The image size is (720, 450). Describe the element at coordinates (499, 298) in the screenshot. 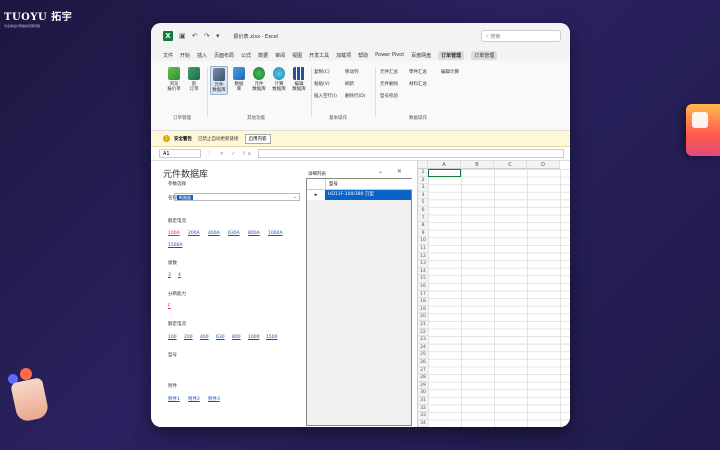

I see `cell-grid` at that location.